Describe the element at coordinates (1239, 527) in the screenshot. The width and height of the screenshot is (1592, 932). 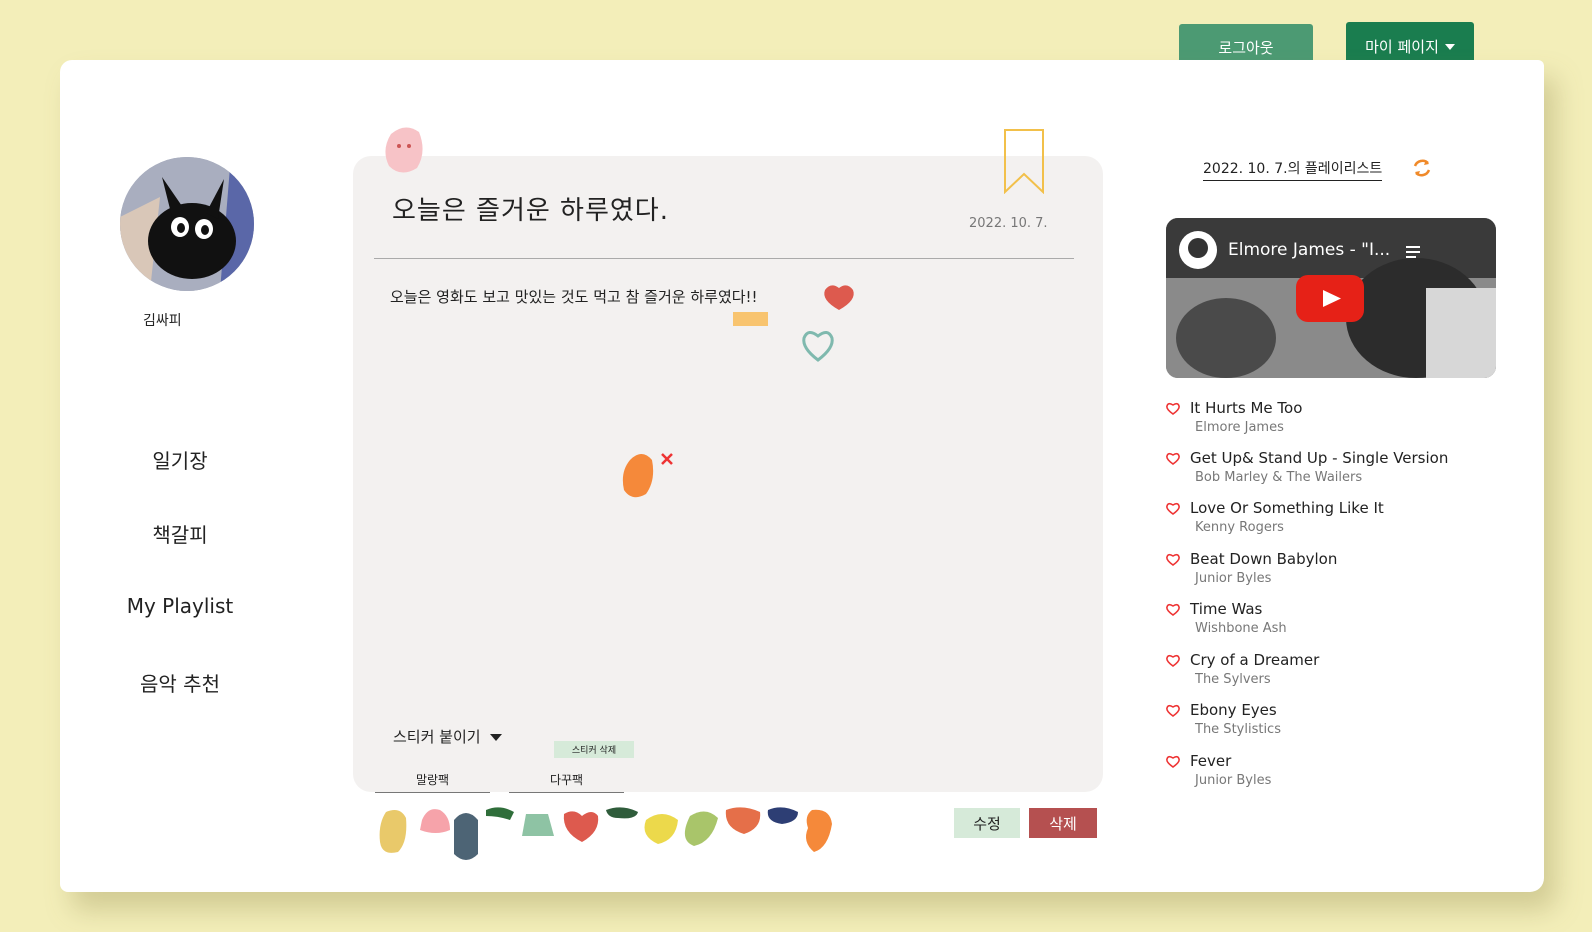
I see `song-artist: Kenny Rogers` at that location.